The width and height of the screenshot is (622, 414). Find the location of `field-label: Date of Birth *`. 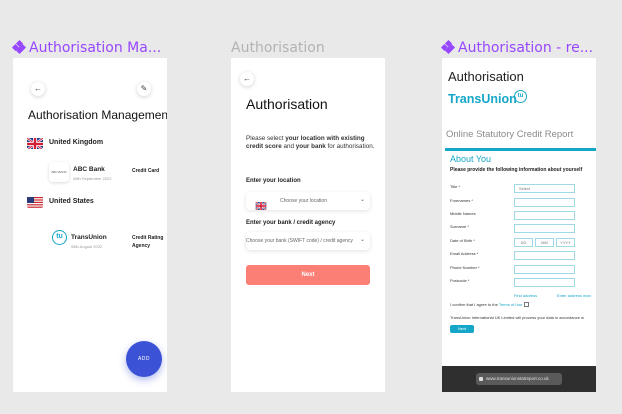

field-label: Date of Birth * is located at coordinates (462, 240).